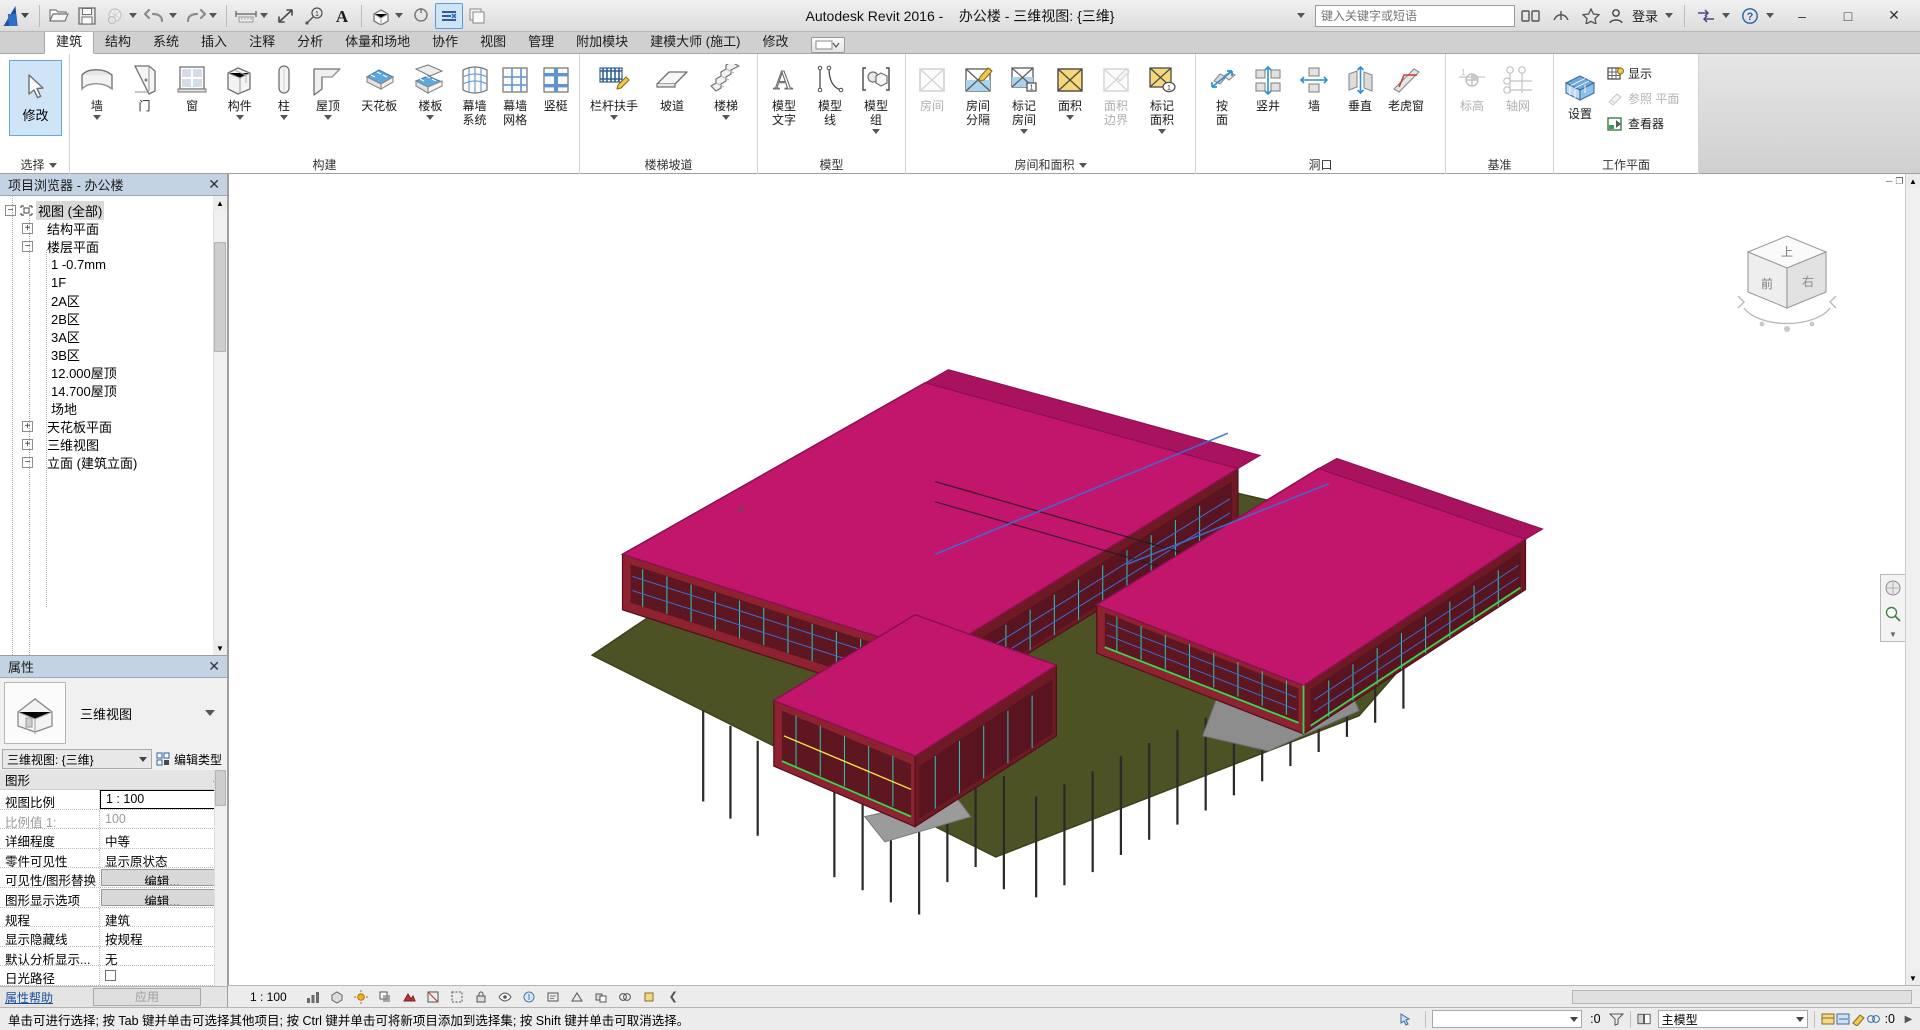 The image size is (1920, 1030). What do you see at coordinates (1024, 96) in the screenshot?
I see `tool-tag-room: 1 标记 房间` at bounding box center [1024, 96].